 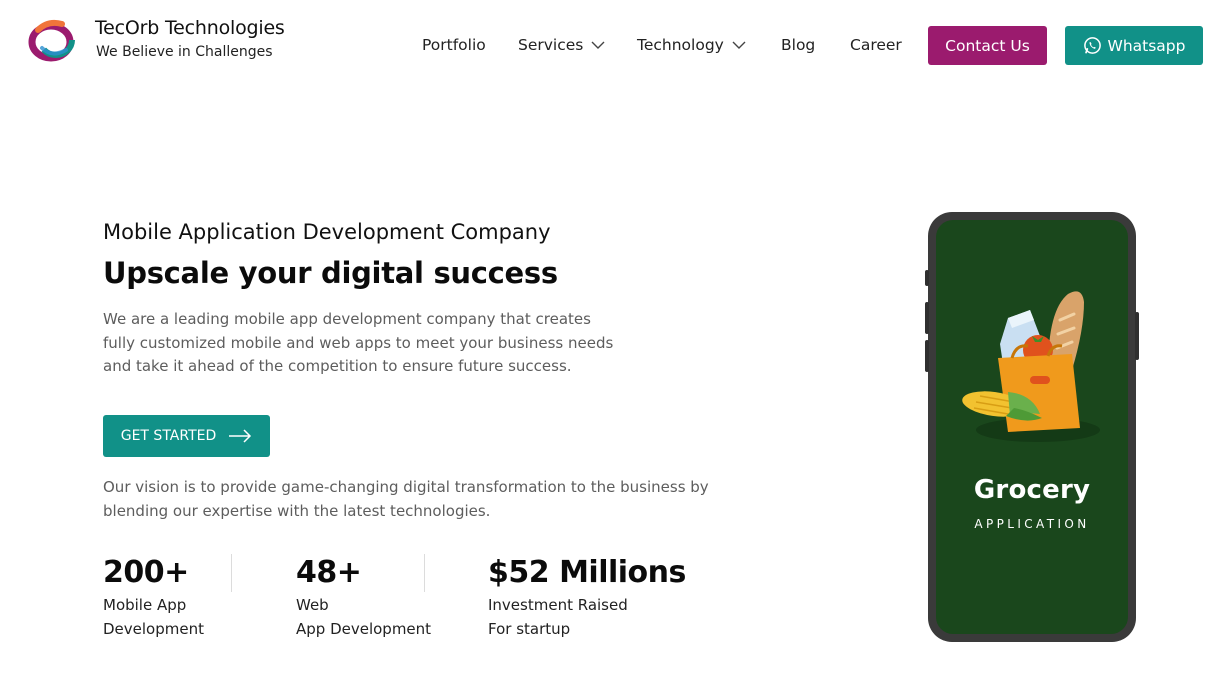 I want to click on nav-item-blog: Blog, so click(x=798, y=45).